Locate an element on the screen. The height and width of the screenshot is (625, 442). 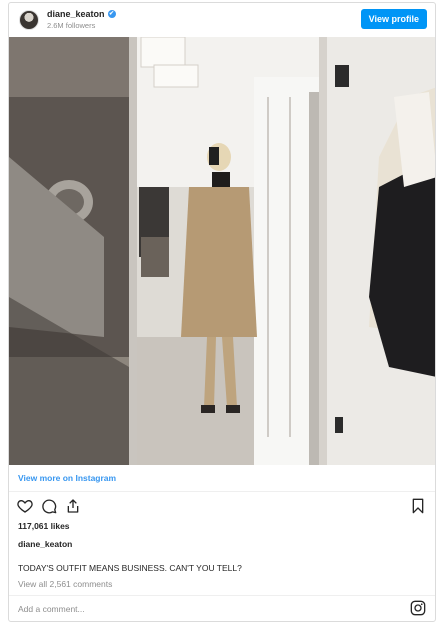
view-all-comments-link: View all 2,561 comments is located at coordinates (65, 584).